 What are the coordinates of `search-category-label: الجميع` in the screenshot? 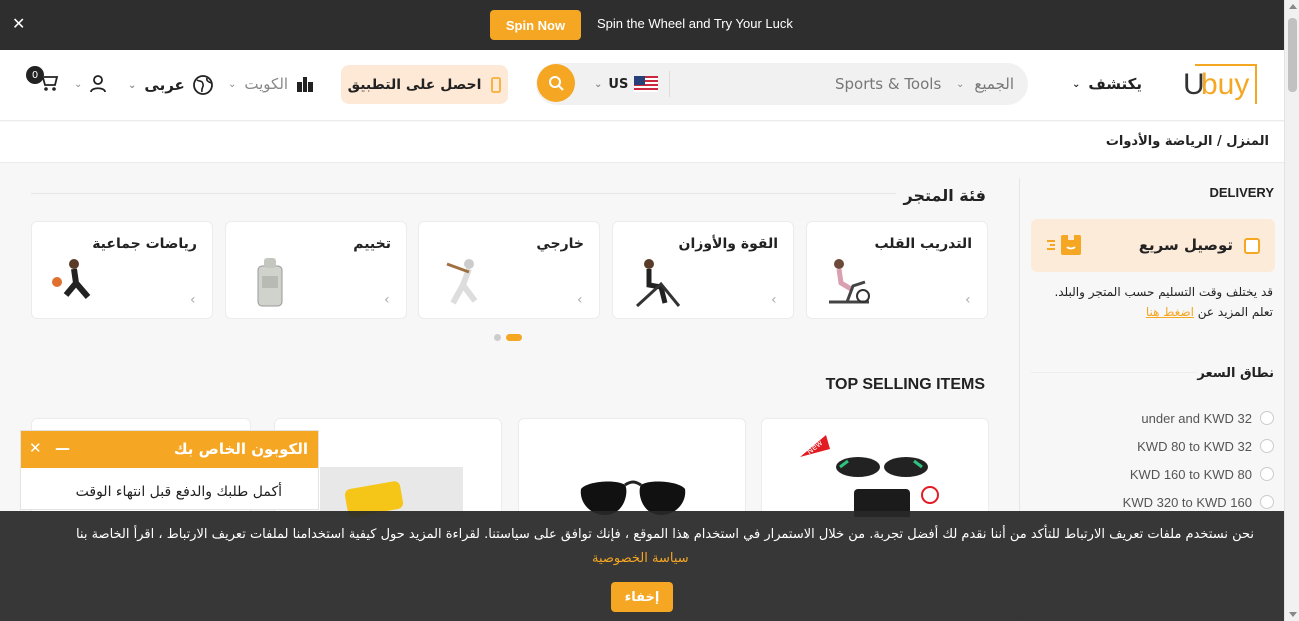 It's located at (994, 84).